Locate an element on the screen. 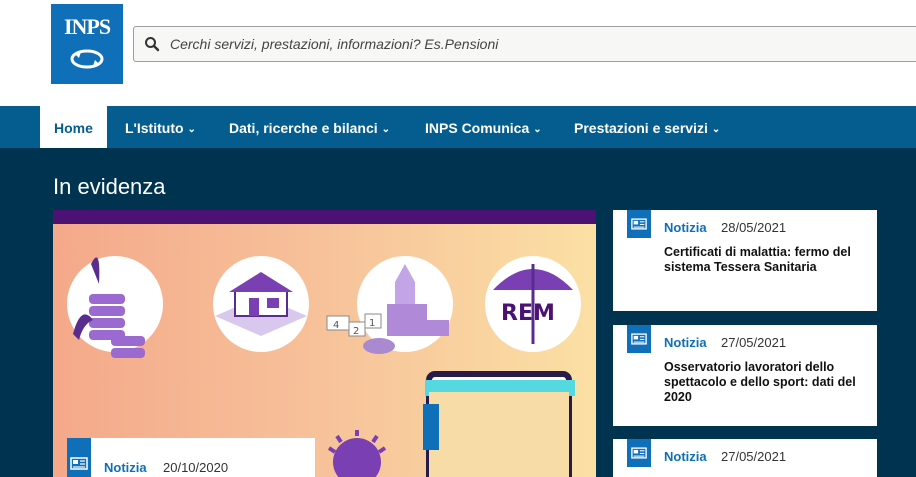  nav-item-label: Home is located at coordinates (73, 128).